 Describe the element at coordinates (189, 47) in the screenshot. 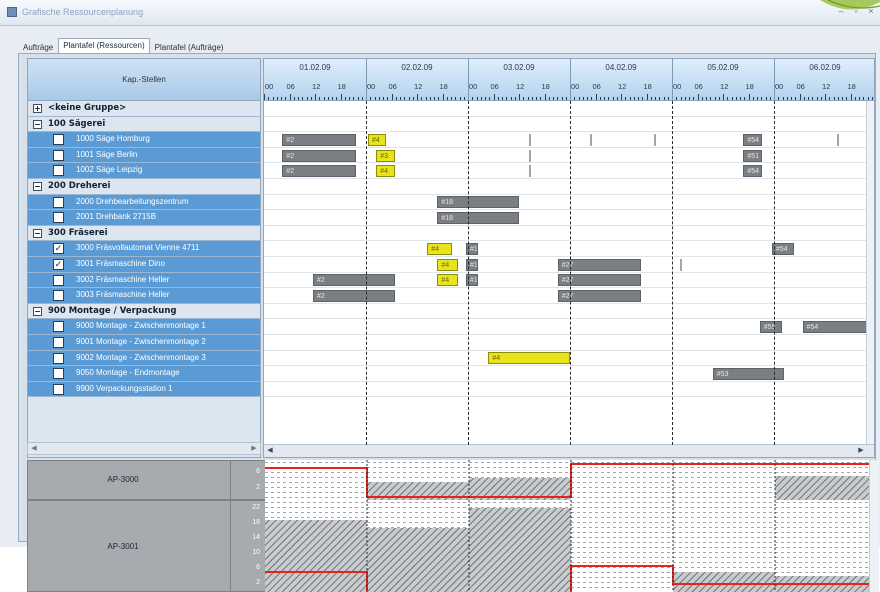

I see `tab-plantafel-auftraege: Plantafel (Aufträge)` at that location.